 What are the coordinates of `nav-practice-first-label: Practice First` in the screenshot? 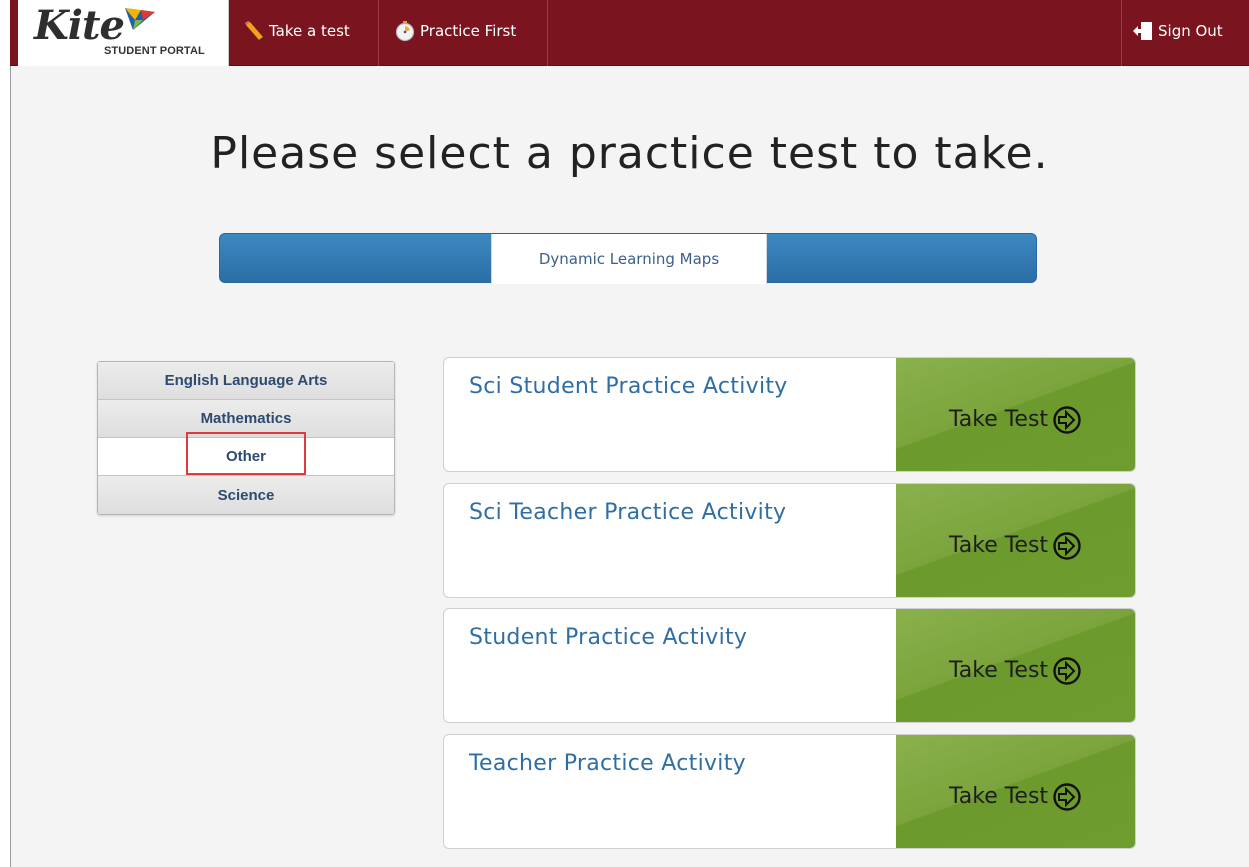 It's located at (468, 31).